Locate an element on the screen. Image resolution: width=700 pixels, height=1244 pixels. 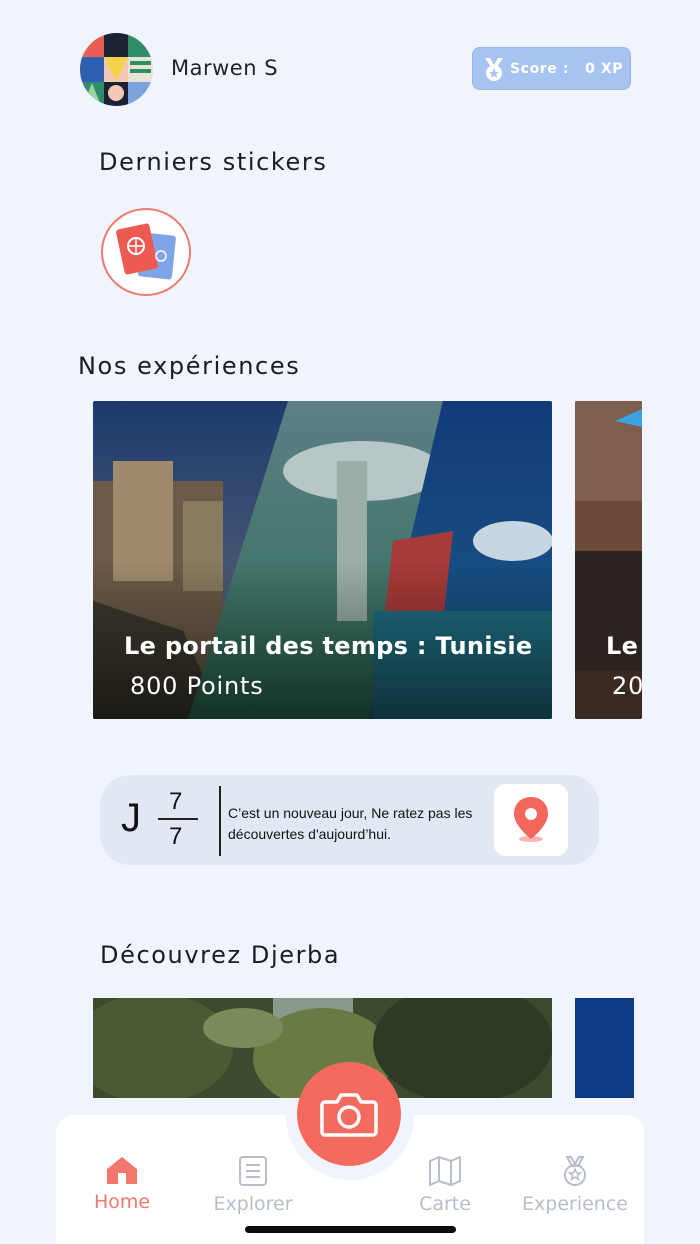
experience-points: 800 Points is located at coordinates (197, 686).